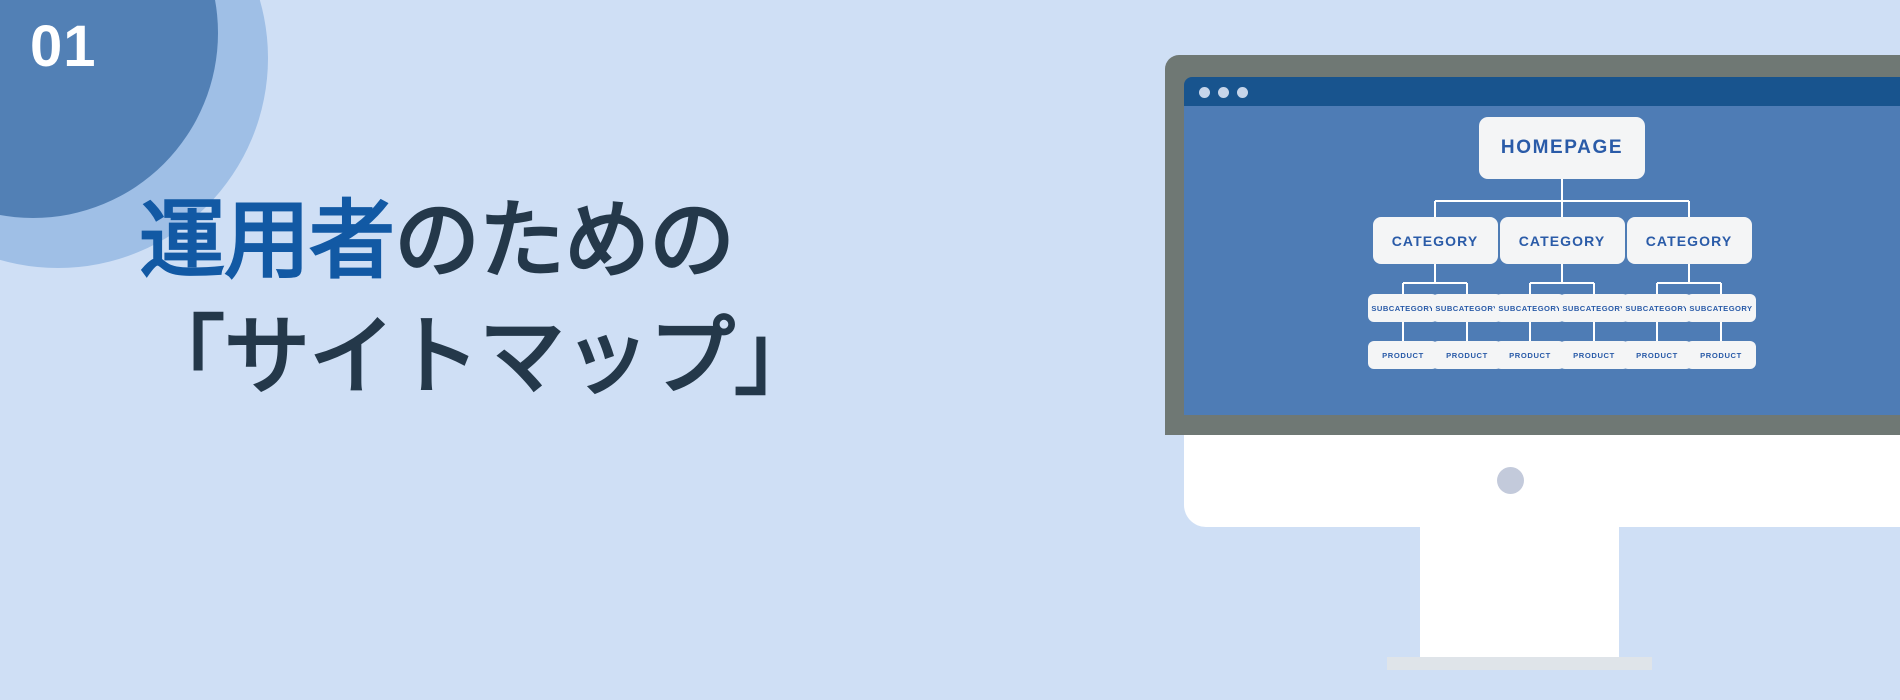  Describe the element at coordinates (1223, 92) in the screenshot. I see `window-minimize-dot-icon` at that location.